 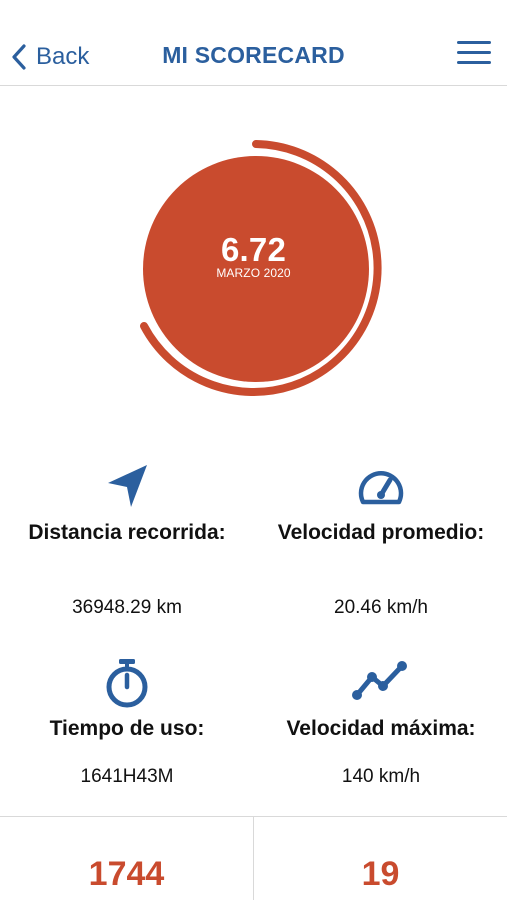 I want to click on distance-stat: Distancia recorrida: 36948.29 km, so click(x=127, y=542).